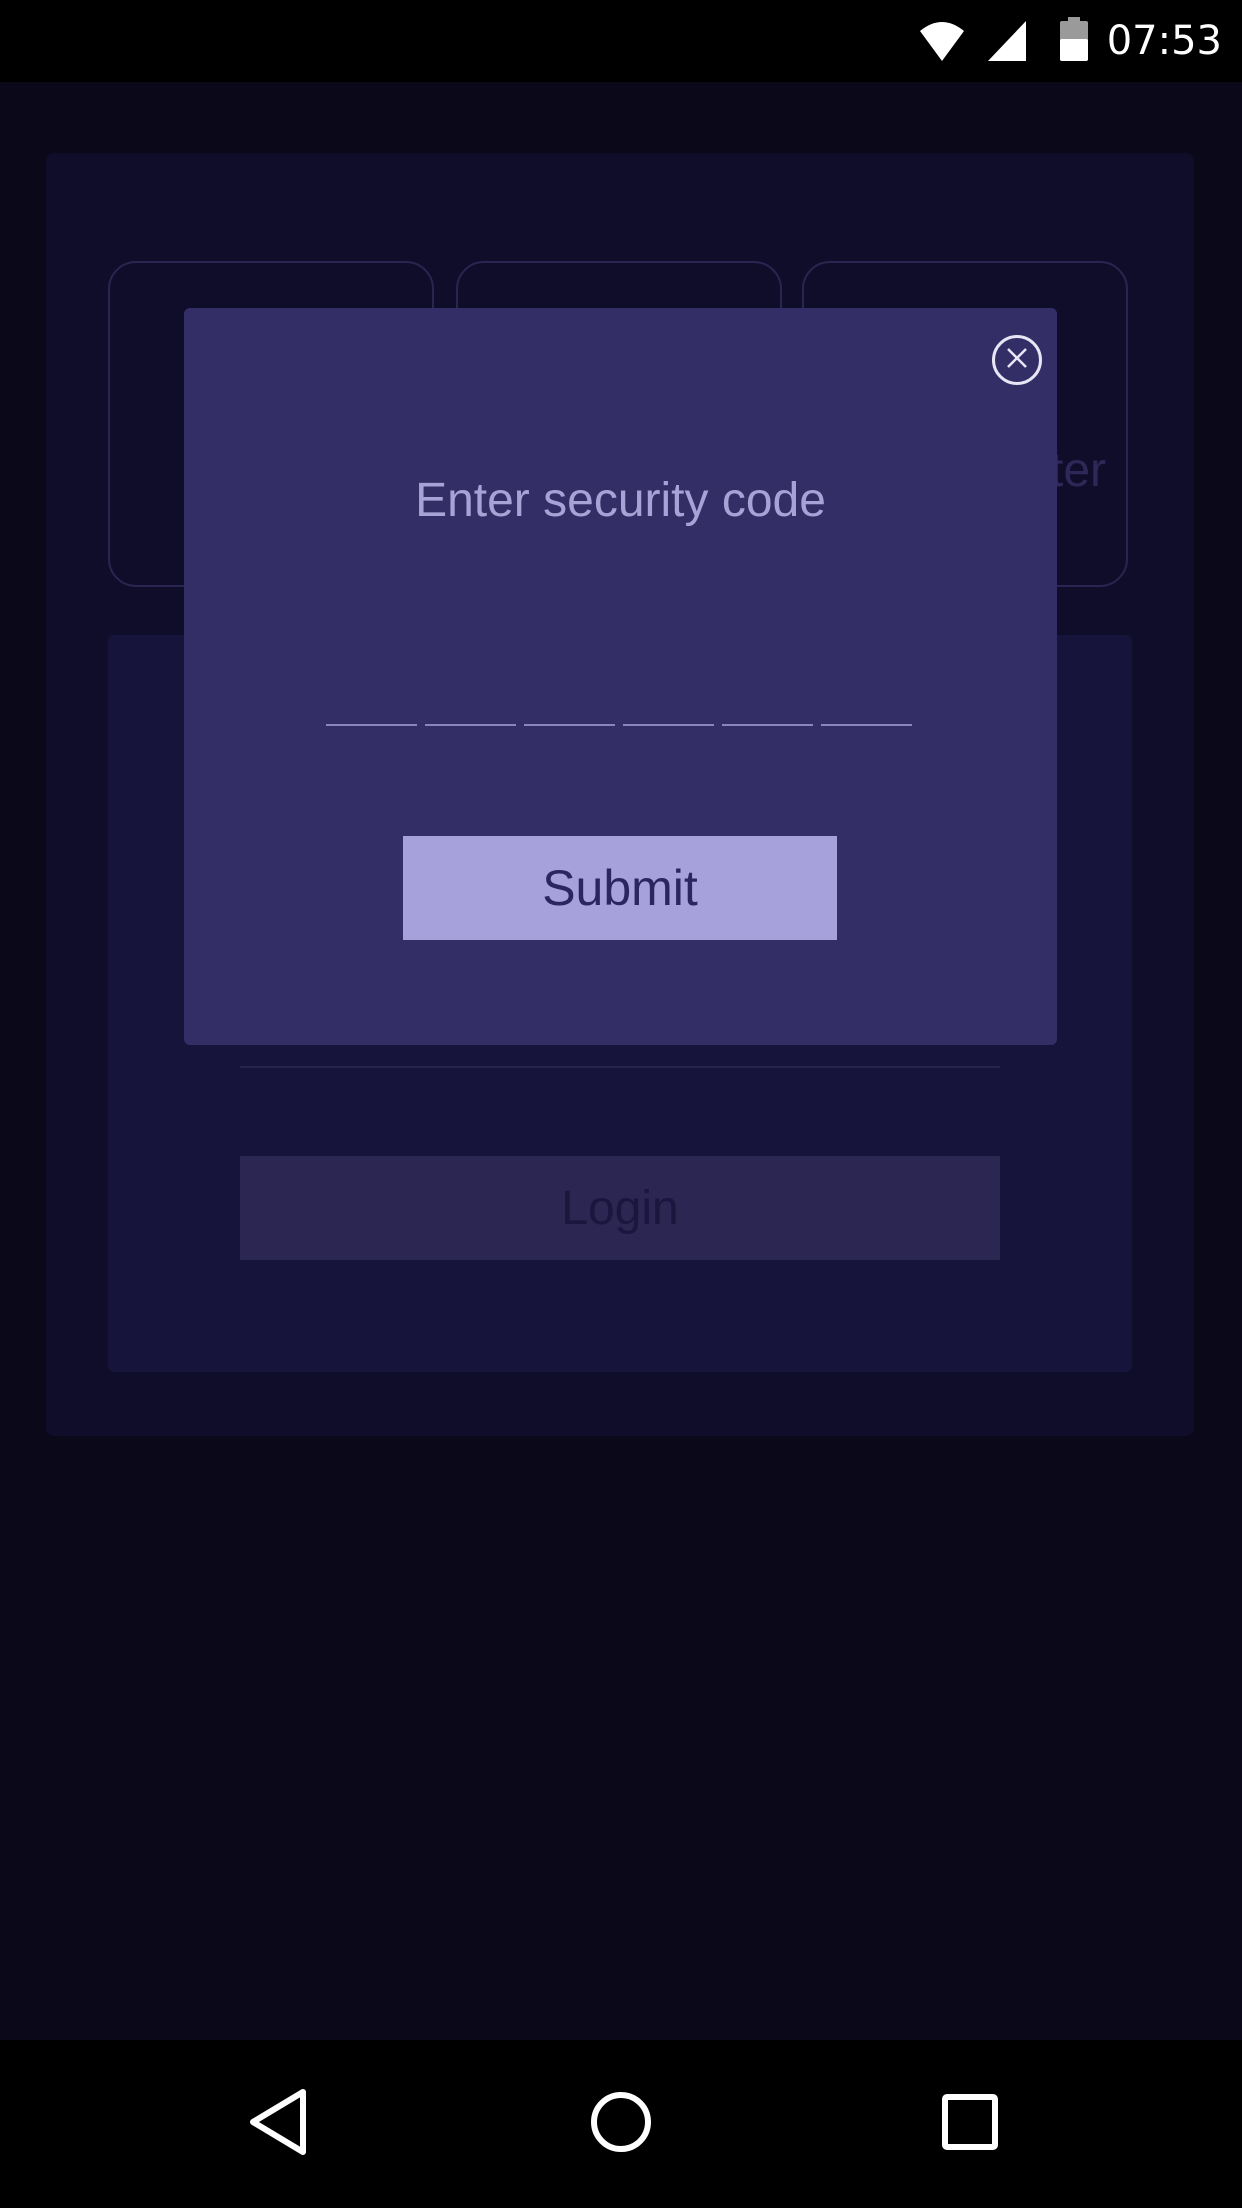 This screenshot has height=2208, width=1242. I want to click on navigation-bar, so click(621, 2124).